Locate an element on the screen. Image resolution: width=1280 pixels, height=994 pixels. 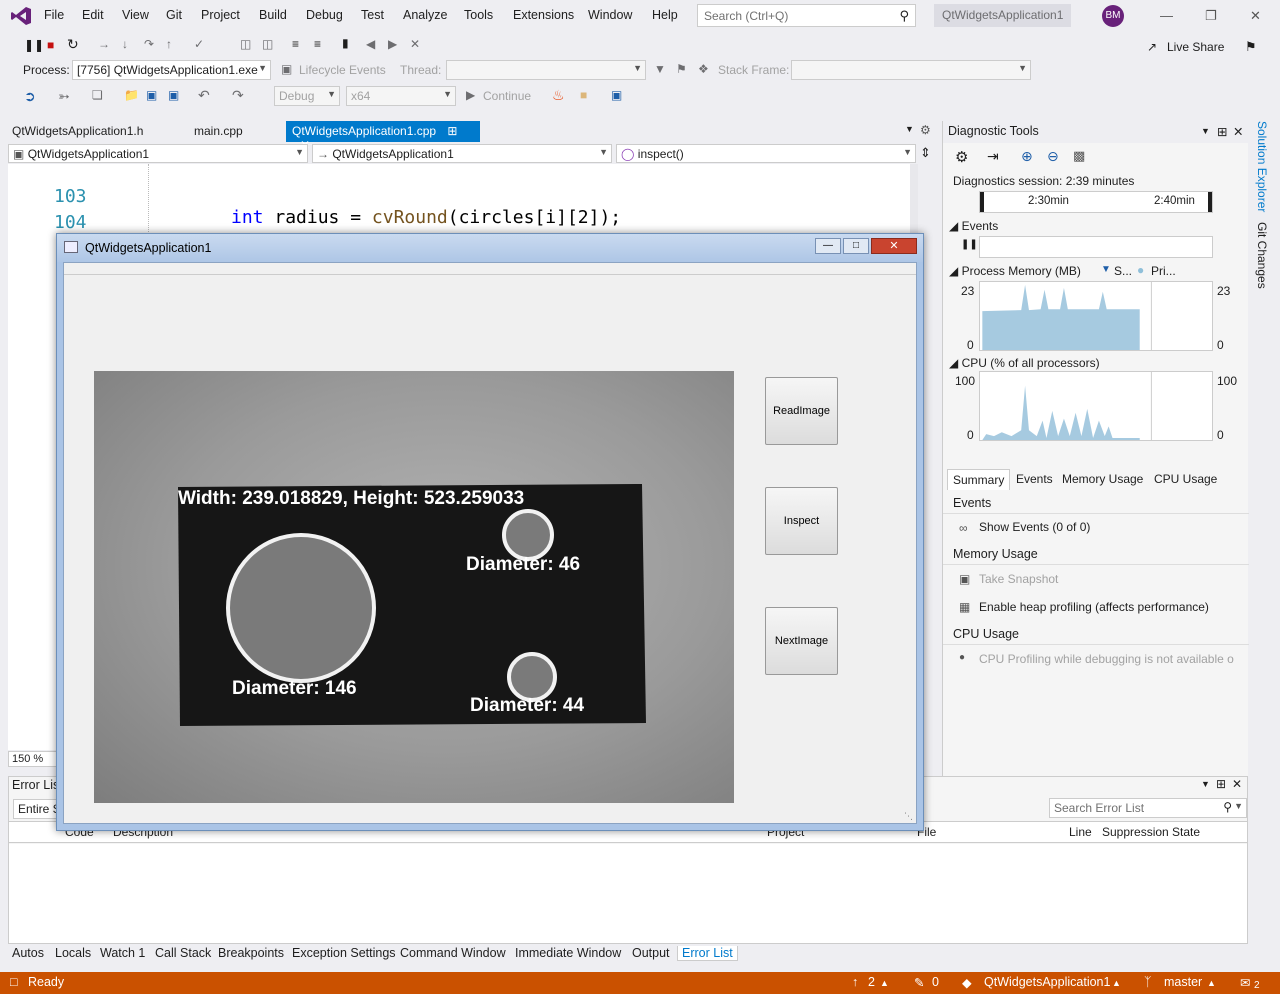
push-icon: ↑ is located at coordinates (855, 982).